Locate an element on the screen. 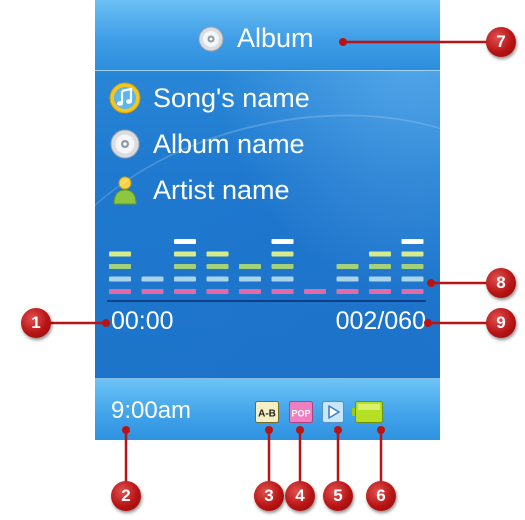 The image size is (525, 520). callout-8-dot is located at coordinates (431, 283).